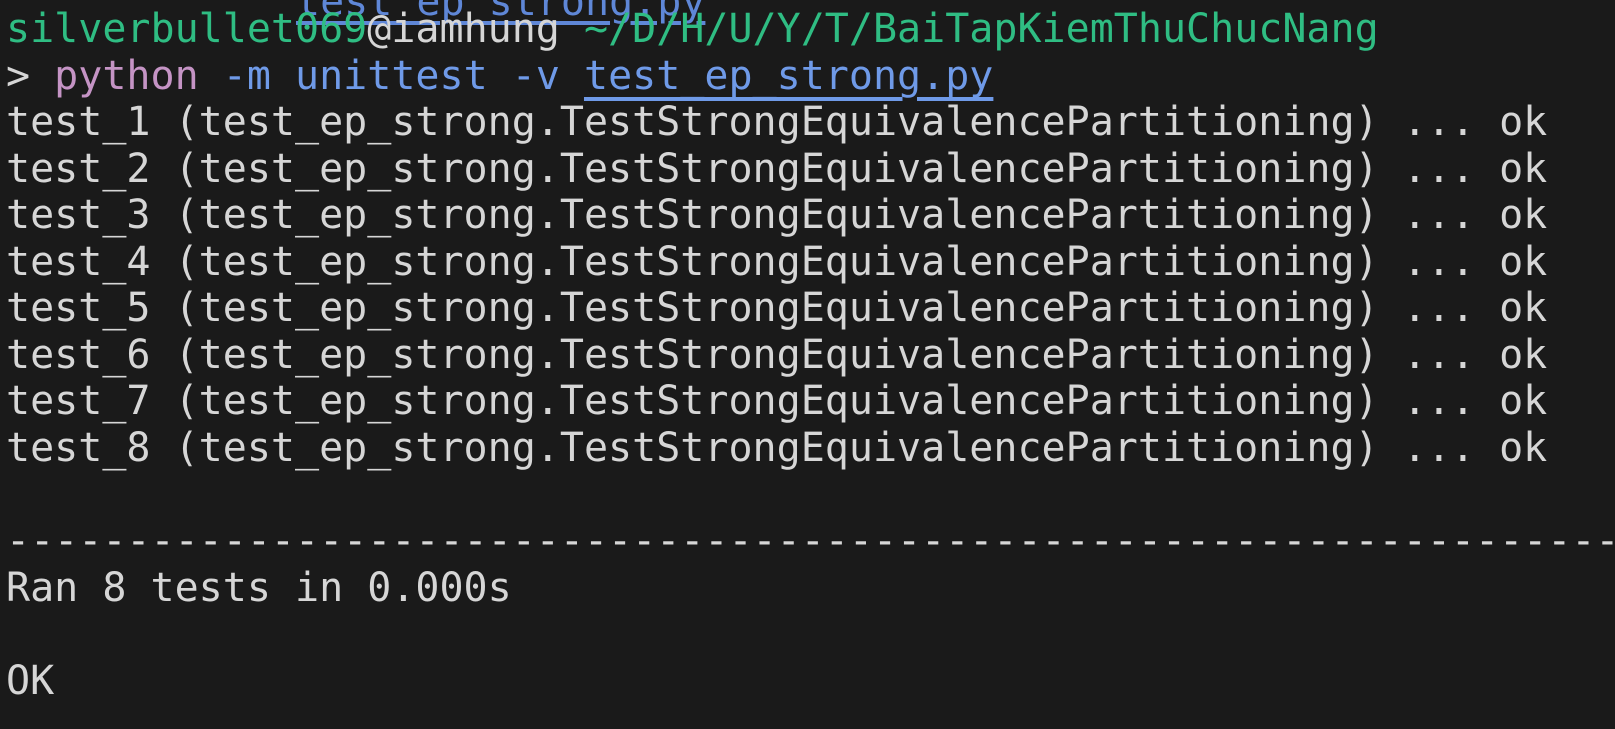  Describe the element at coordinates (463, 29) in the screenshot. I see `prompt-host: @iamhung` at that location.